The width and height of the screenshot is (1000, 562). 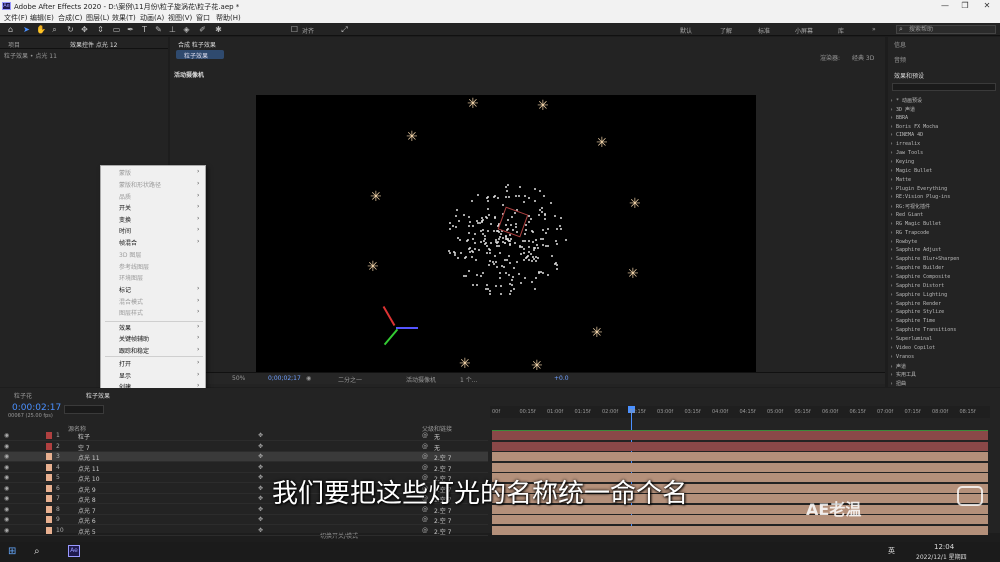 What do you see at coordinates (26, 29) in the screenshot?
I see `selection-tool-icon: ➤` at bounding box center [26, 29].